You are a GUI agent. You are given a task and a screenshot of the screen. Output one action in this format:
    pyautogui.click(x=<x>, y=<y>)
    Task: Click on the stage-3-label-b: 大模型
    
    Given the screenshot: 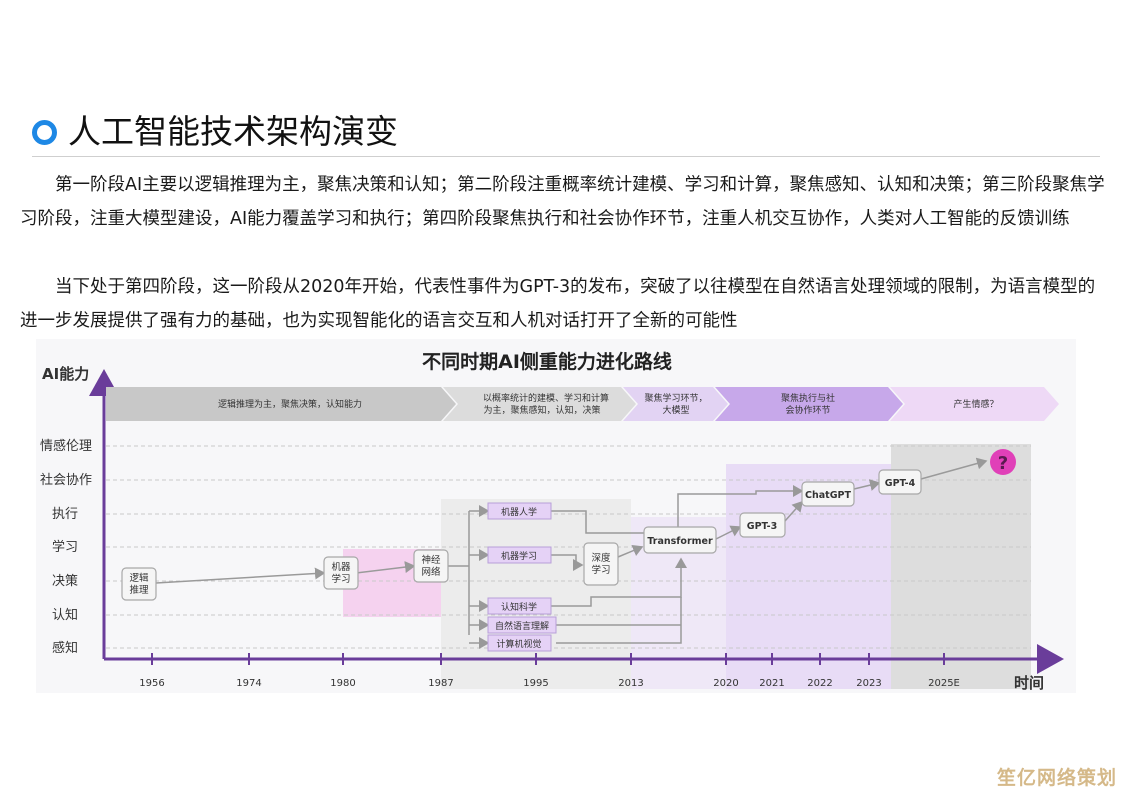 What is the action you would take?
    pyautogui.click(x=675, y=410)
    